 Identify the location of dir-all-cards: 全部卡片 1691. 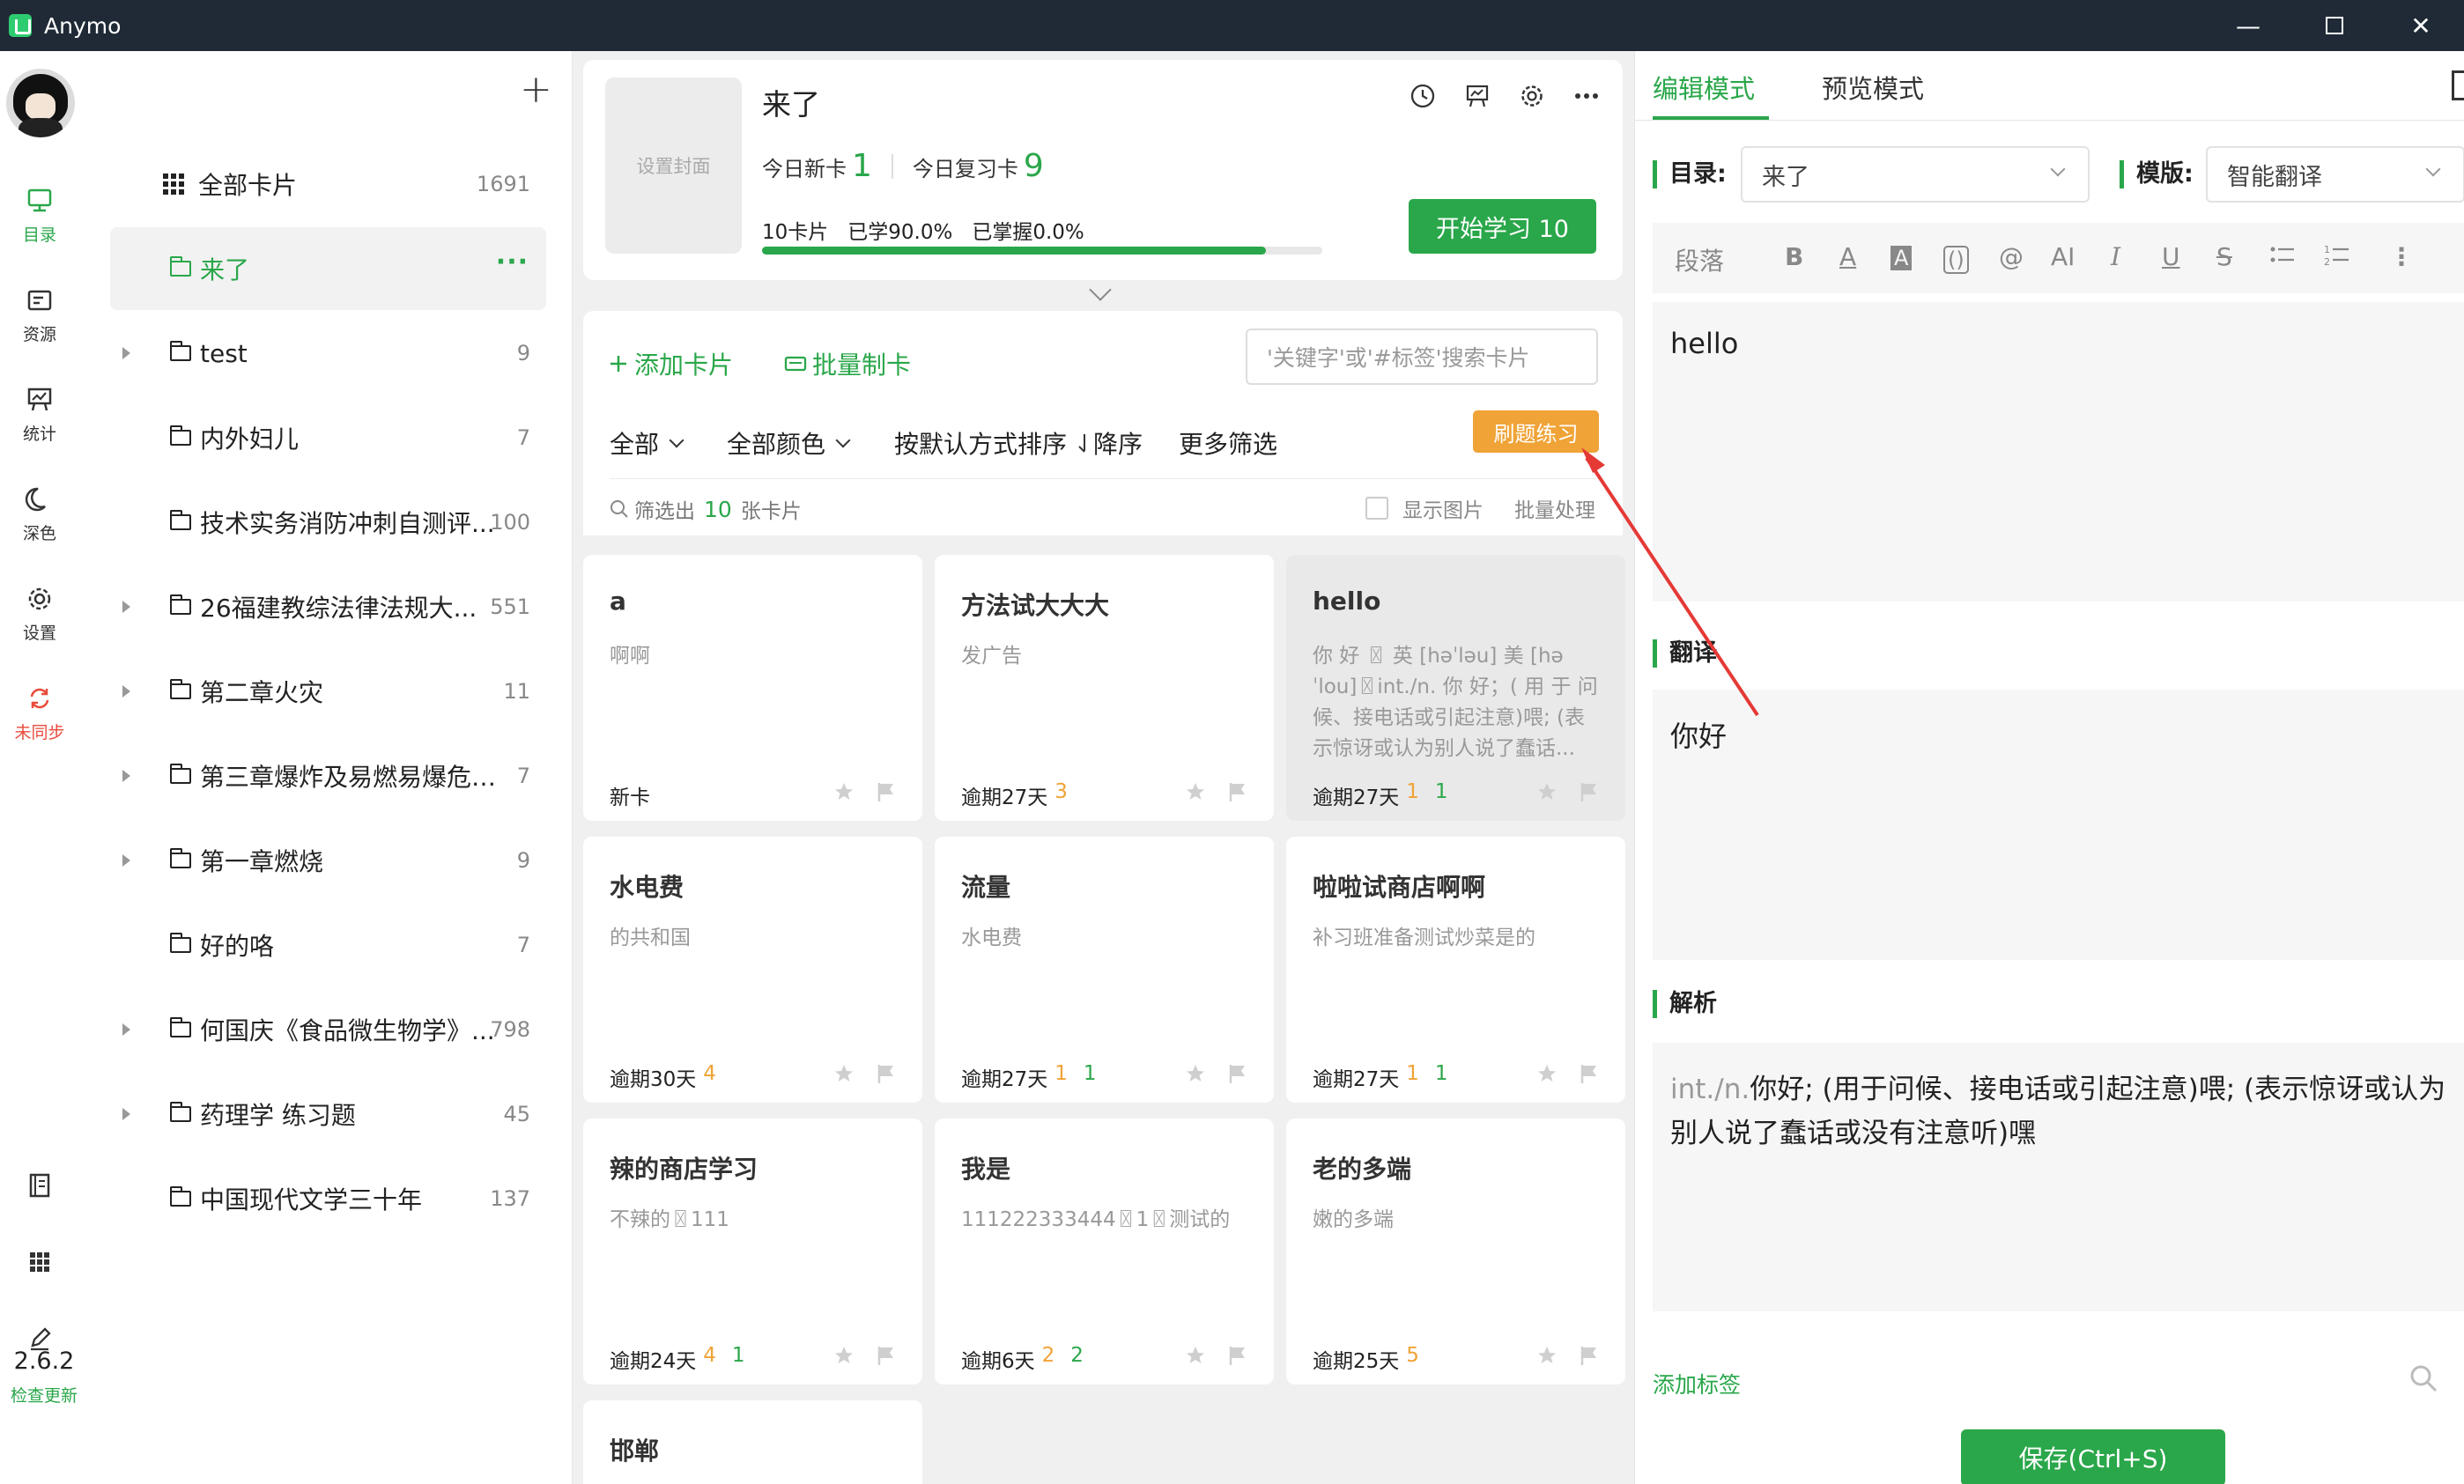
(328, 184).